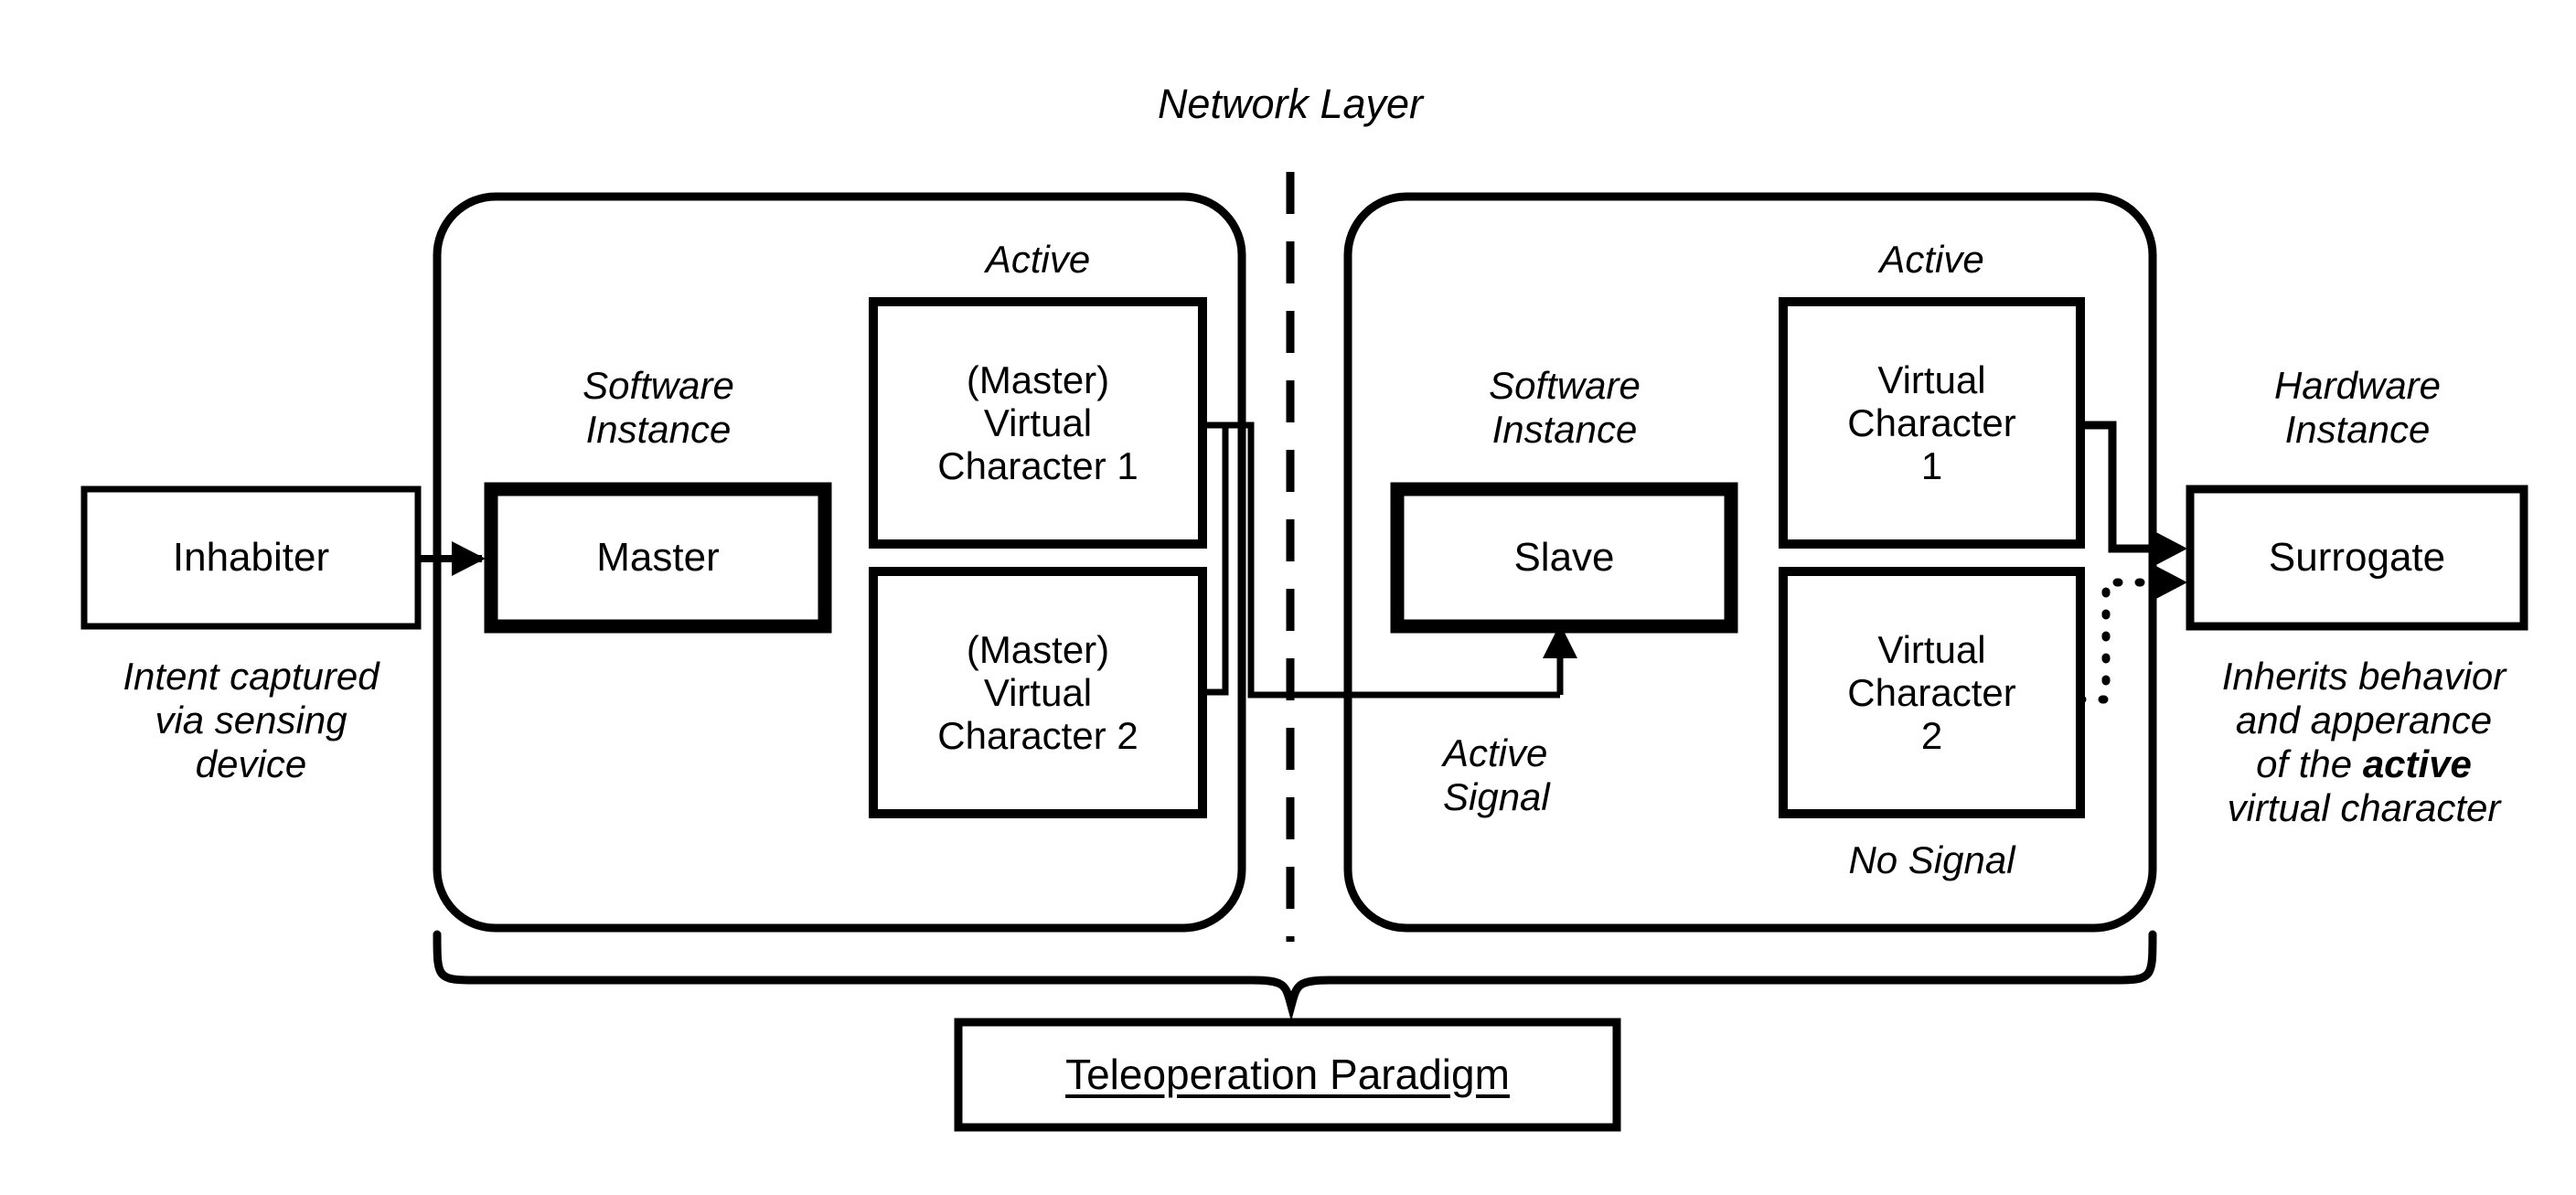 Image resolution: width=2576 pixels, height=1195 pixels. Describe the element at coordinates (1496, 774) in the screenshot. I see `active-signal-label: Active Signal` at that location.